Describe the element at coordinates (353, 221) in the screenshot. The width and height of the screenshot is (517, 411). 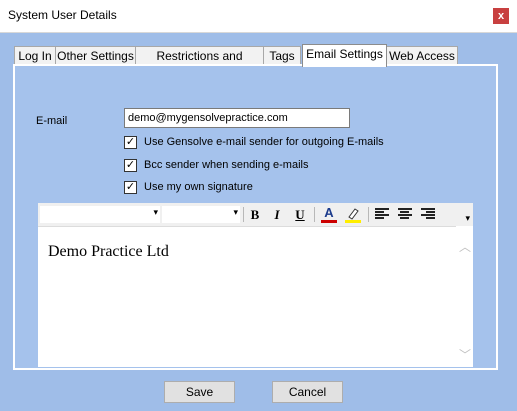
I see `highlight-color-swatch` at that location.